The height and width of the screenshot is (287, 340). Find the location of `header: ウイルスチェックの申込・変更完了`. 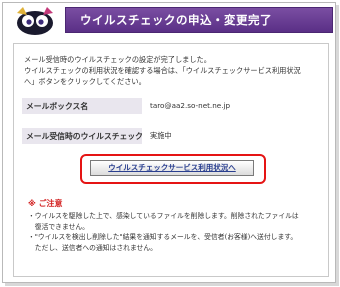

header: ウイルスチェックの申込・変更完了 is located at coordinates (169, 19).